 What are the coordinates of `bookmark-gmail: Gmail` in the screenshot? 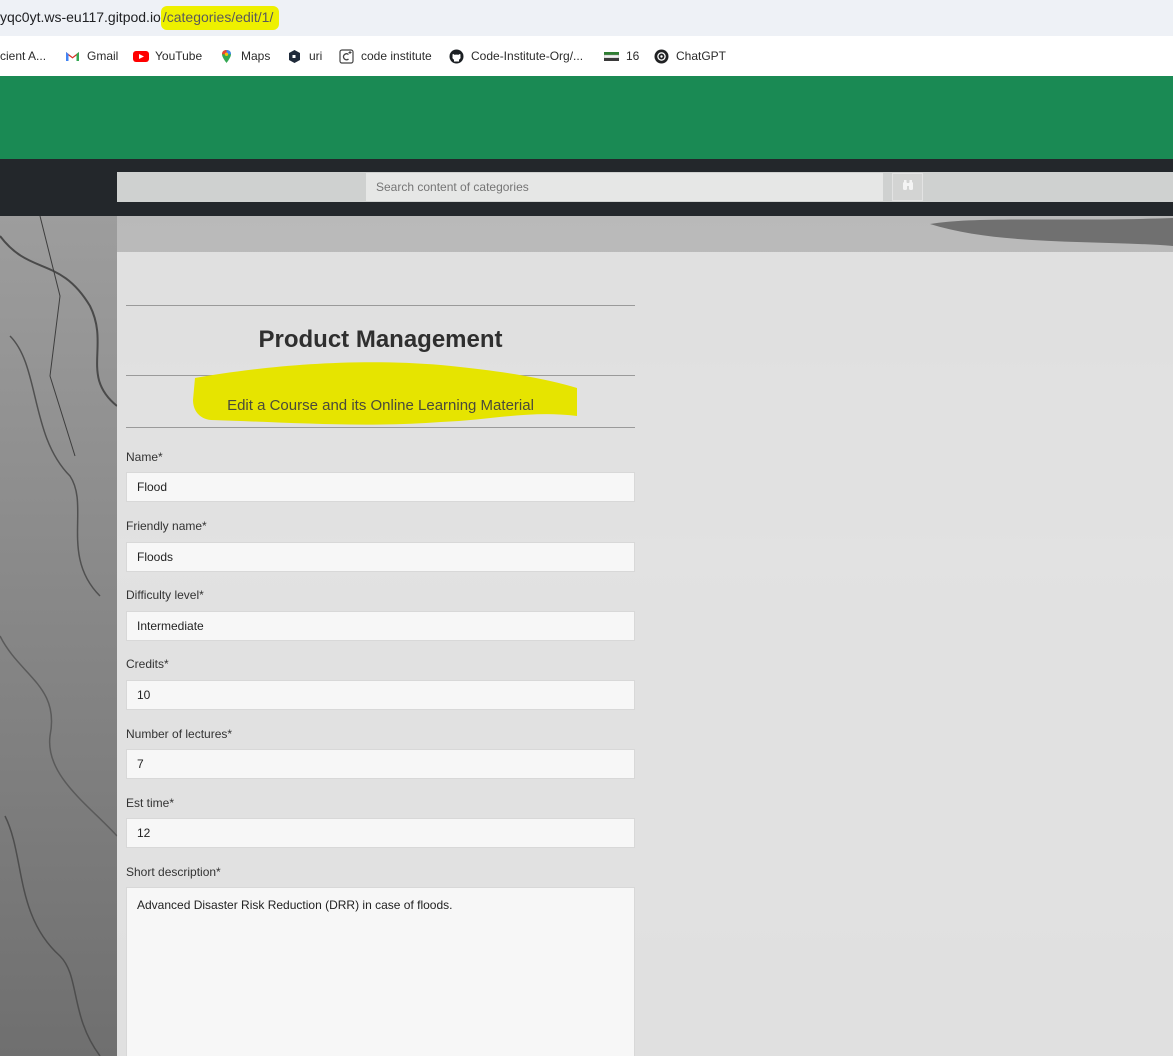 It's located at (91, 56).